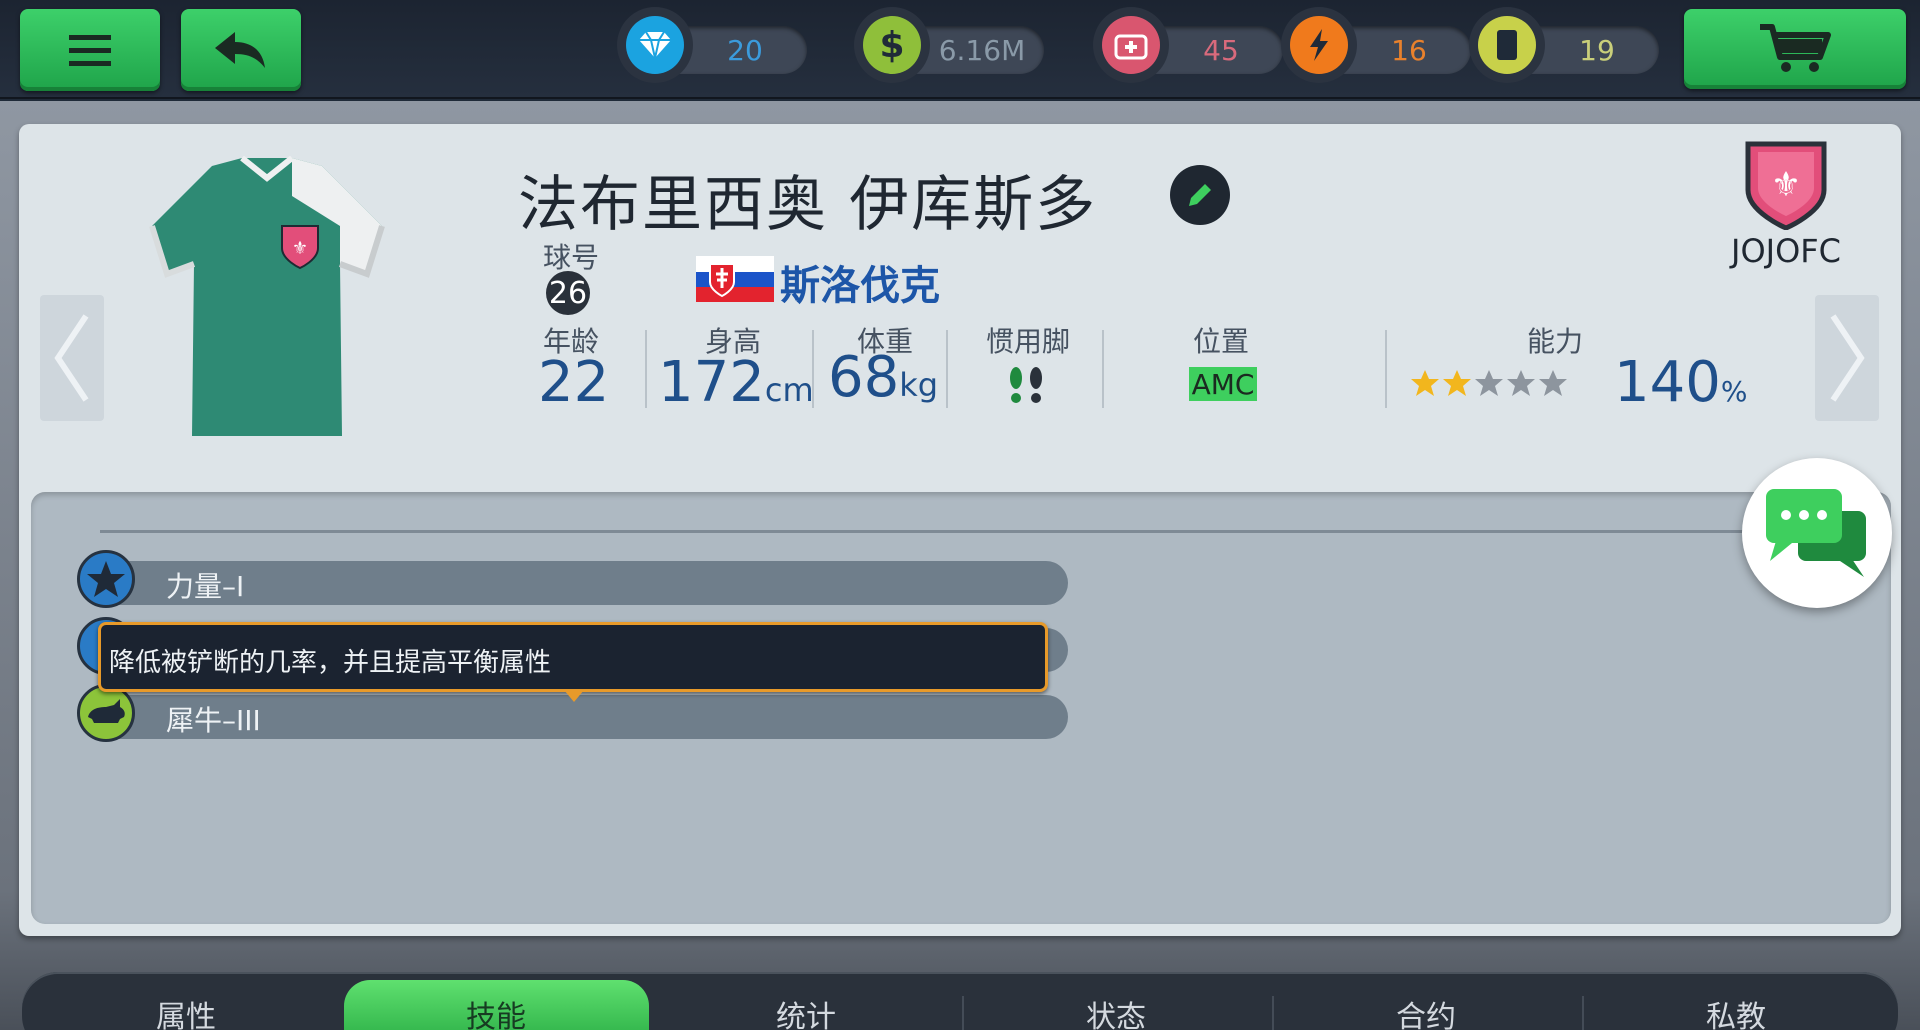 This screenshot has height=1030, width=1920. What do you see at coordinates (1221, 50) in the screenshot?
I see `medical-value: 45` at bounding box center [1221, 50].